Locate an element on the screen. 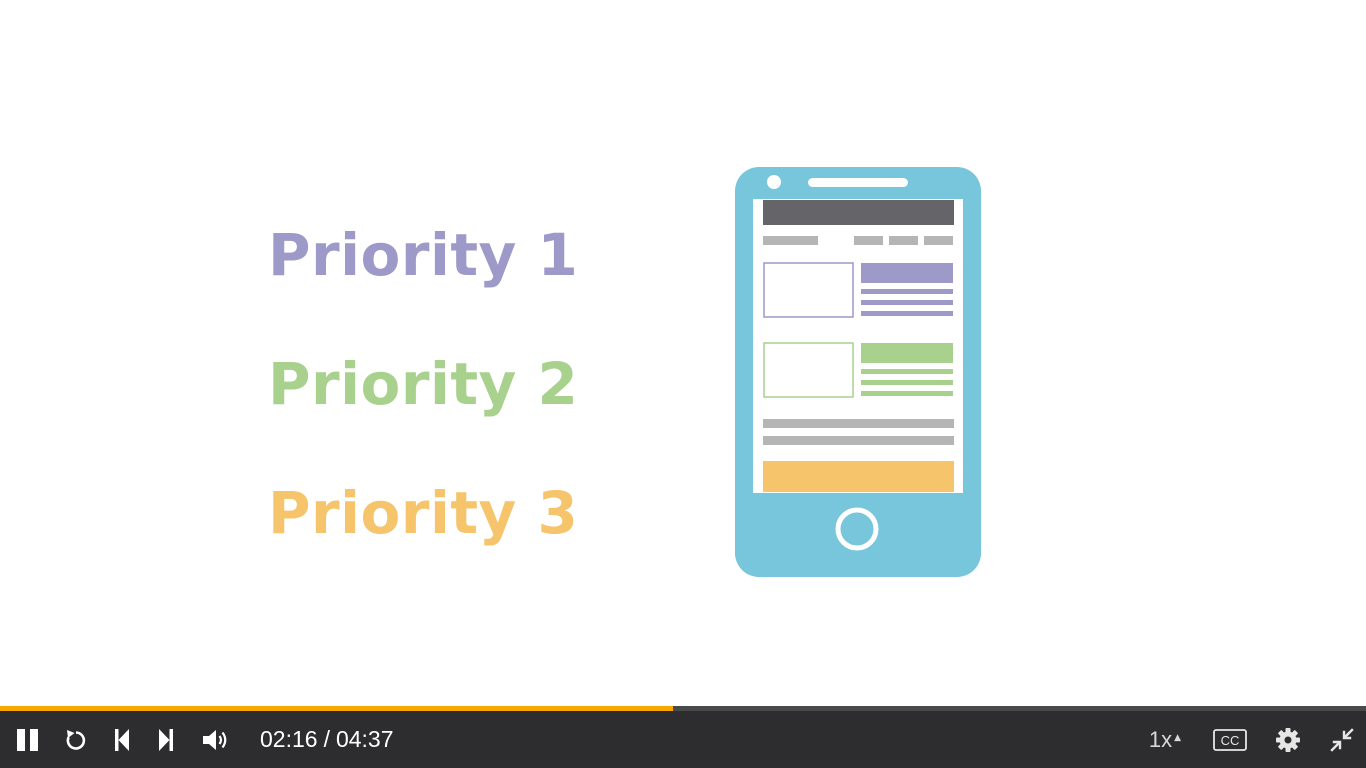 This screenshot has width=1366, height=768. playback-speed-button: 1x ▲ is located at coordinates (1165, 739).